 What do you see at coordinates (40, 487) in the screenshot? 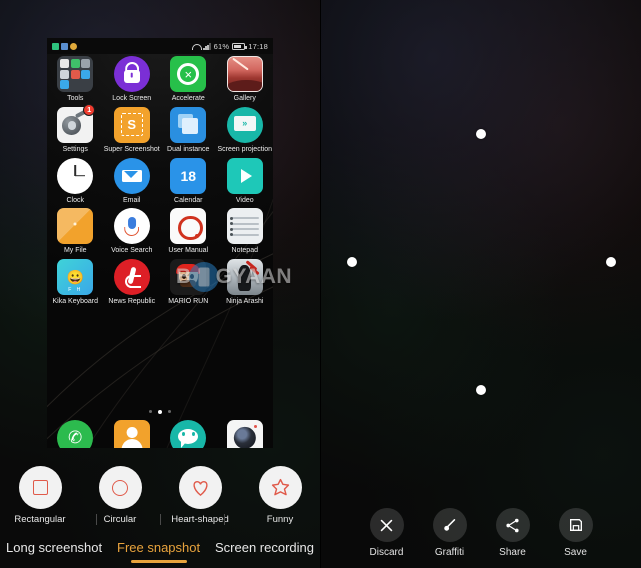
I see `rectangle-shape-icon` at bounding box center [40, 487].